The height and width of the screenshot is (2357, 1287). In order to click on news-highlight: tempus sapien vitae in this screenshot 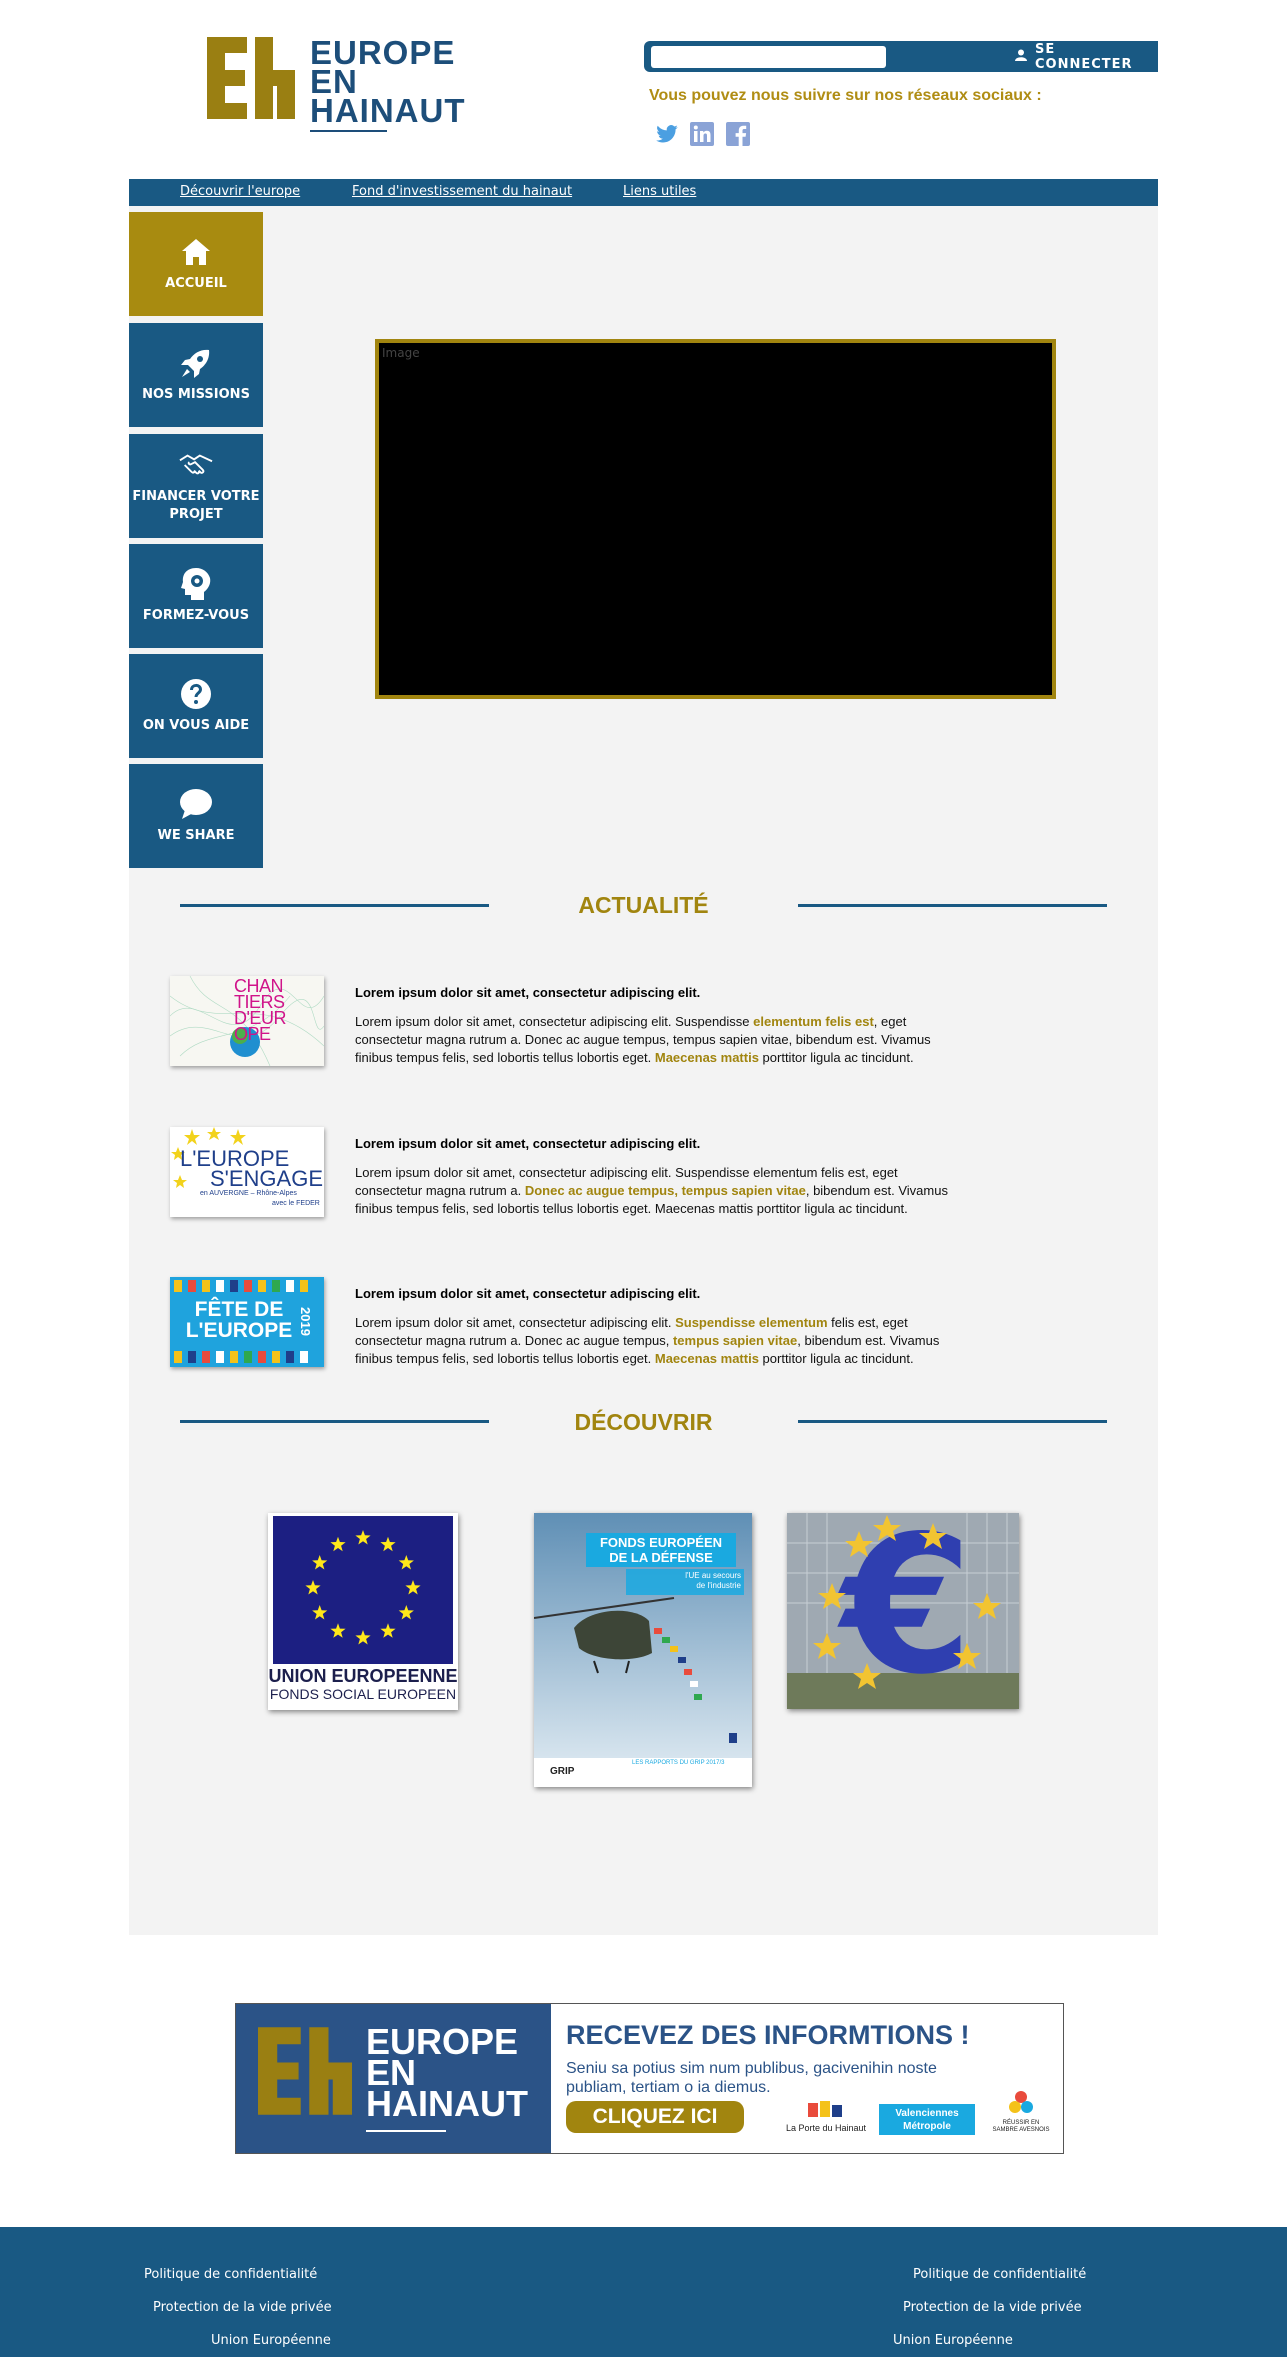, I will do `click(735, 1340)`.